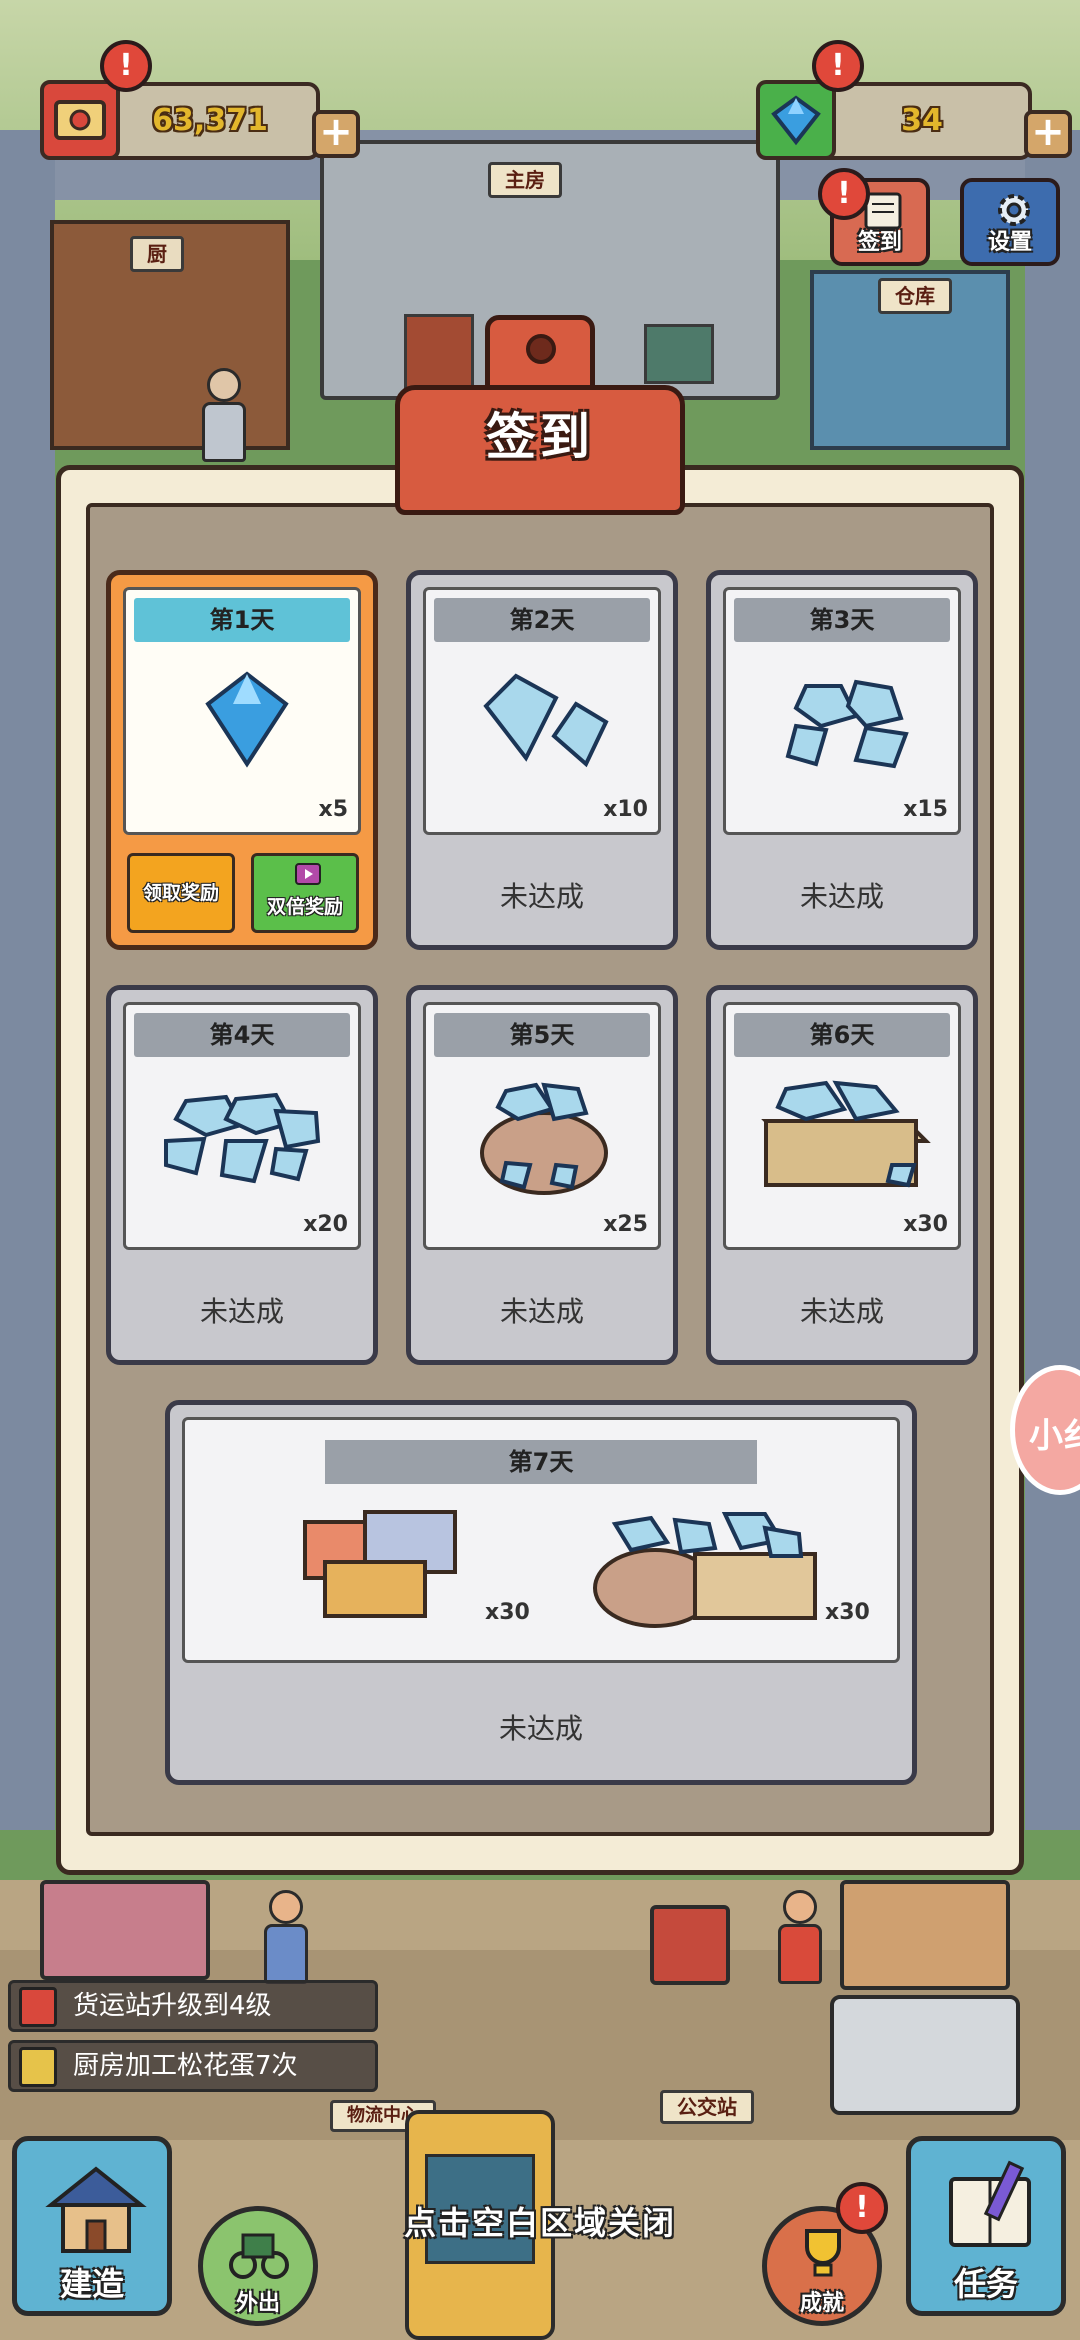 Image resolution: width=1080 pixels, height=2340 pixels. I want to click on fruit-stall, so click(925, 1935).